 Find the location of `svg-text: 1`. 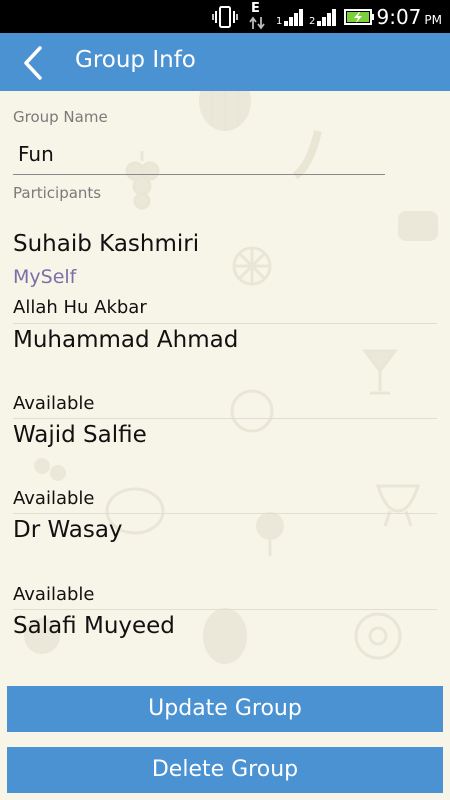

svg-text: 1 is located at coordinates (279, 21).